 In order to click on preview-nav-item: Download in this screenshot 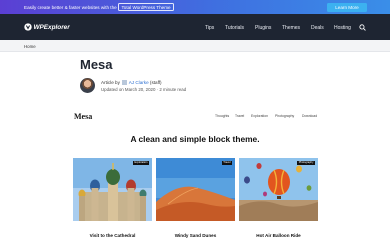, I will do `click(310, 116)`.